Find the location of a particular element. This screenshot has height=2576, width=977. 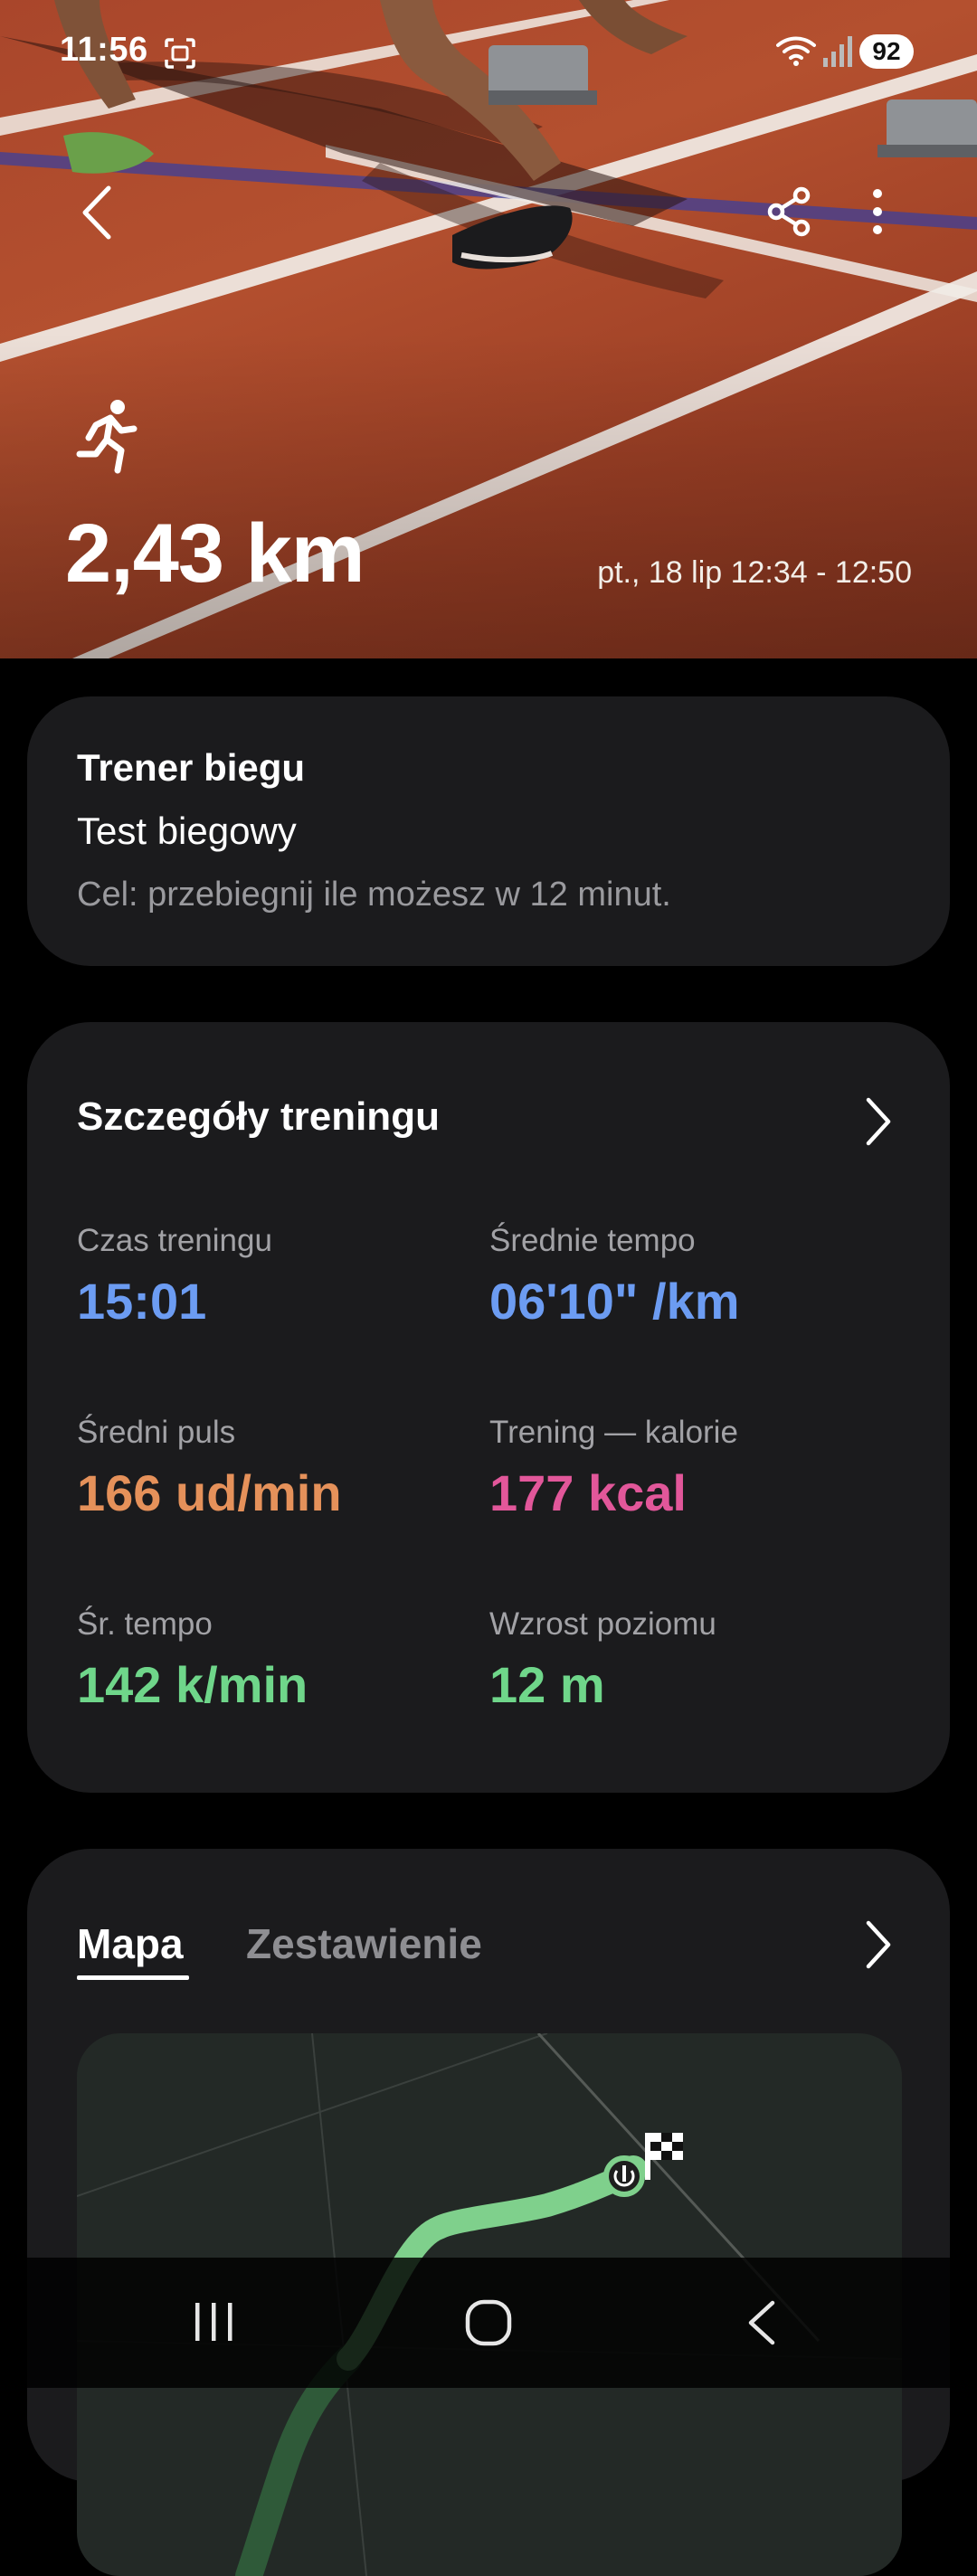

back-arrow-icon is located at coordinates (97, 212).